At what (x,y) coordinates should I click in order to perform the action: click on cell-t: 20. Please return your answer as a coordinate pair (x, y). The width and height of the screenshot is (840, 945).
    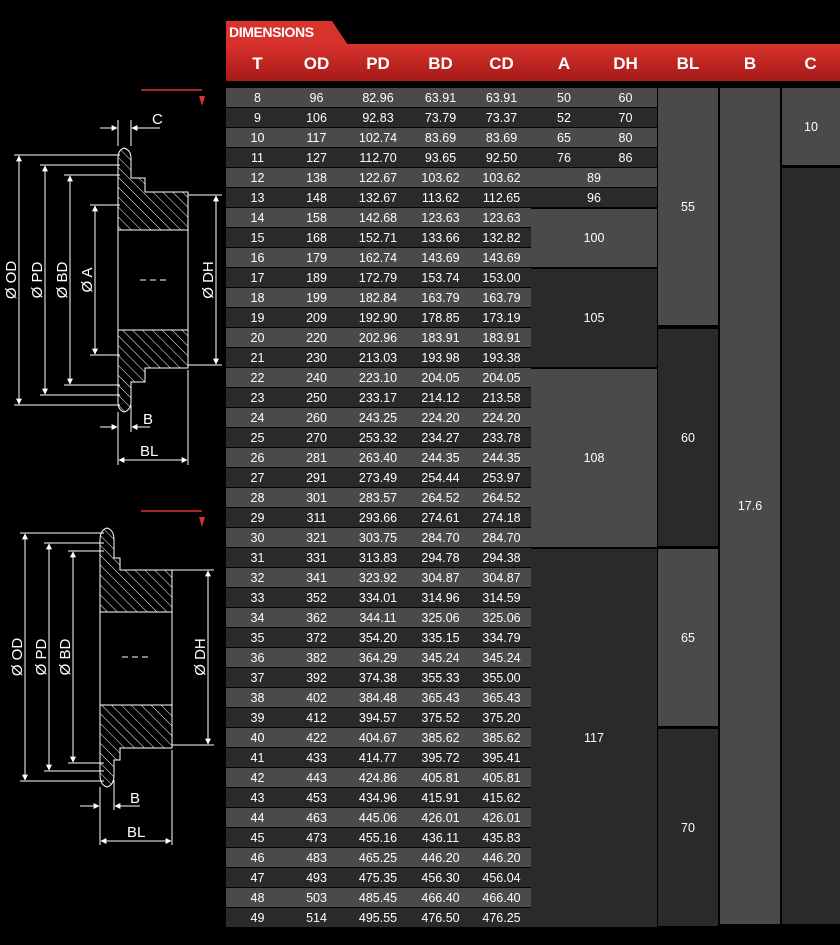
    Looking at the image, I should click on (257, 338).